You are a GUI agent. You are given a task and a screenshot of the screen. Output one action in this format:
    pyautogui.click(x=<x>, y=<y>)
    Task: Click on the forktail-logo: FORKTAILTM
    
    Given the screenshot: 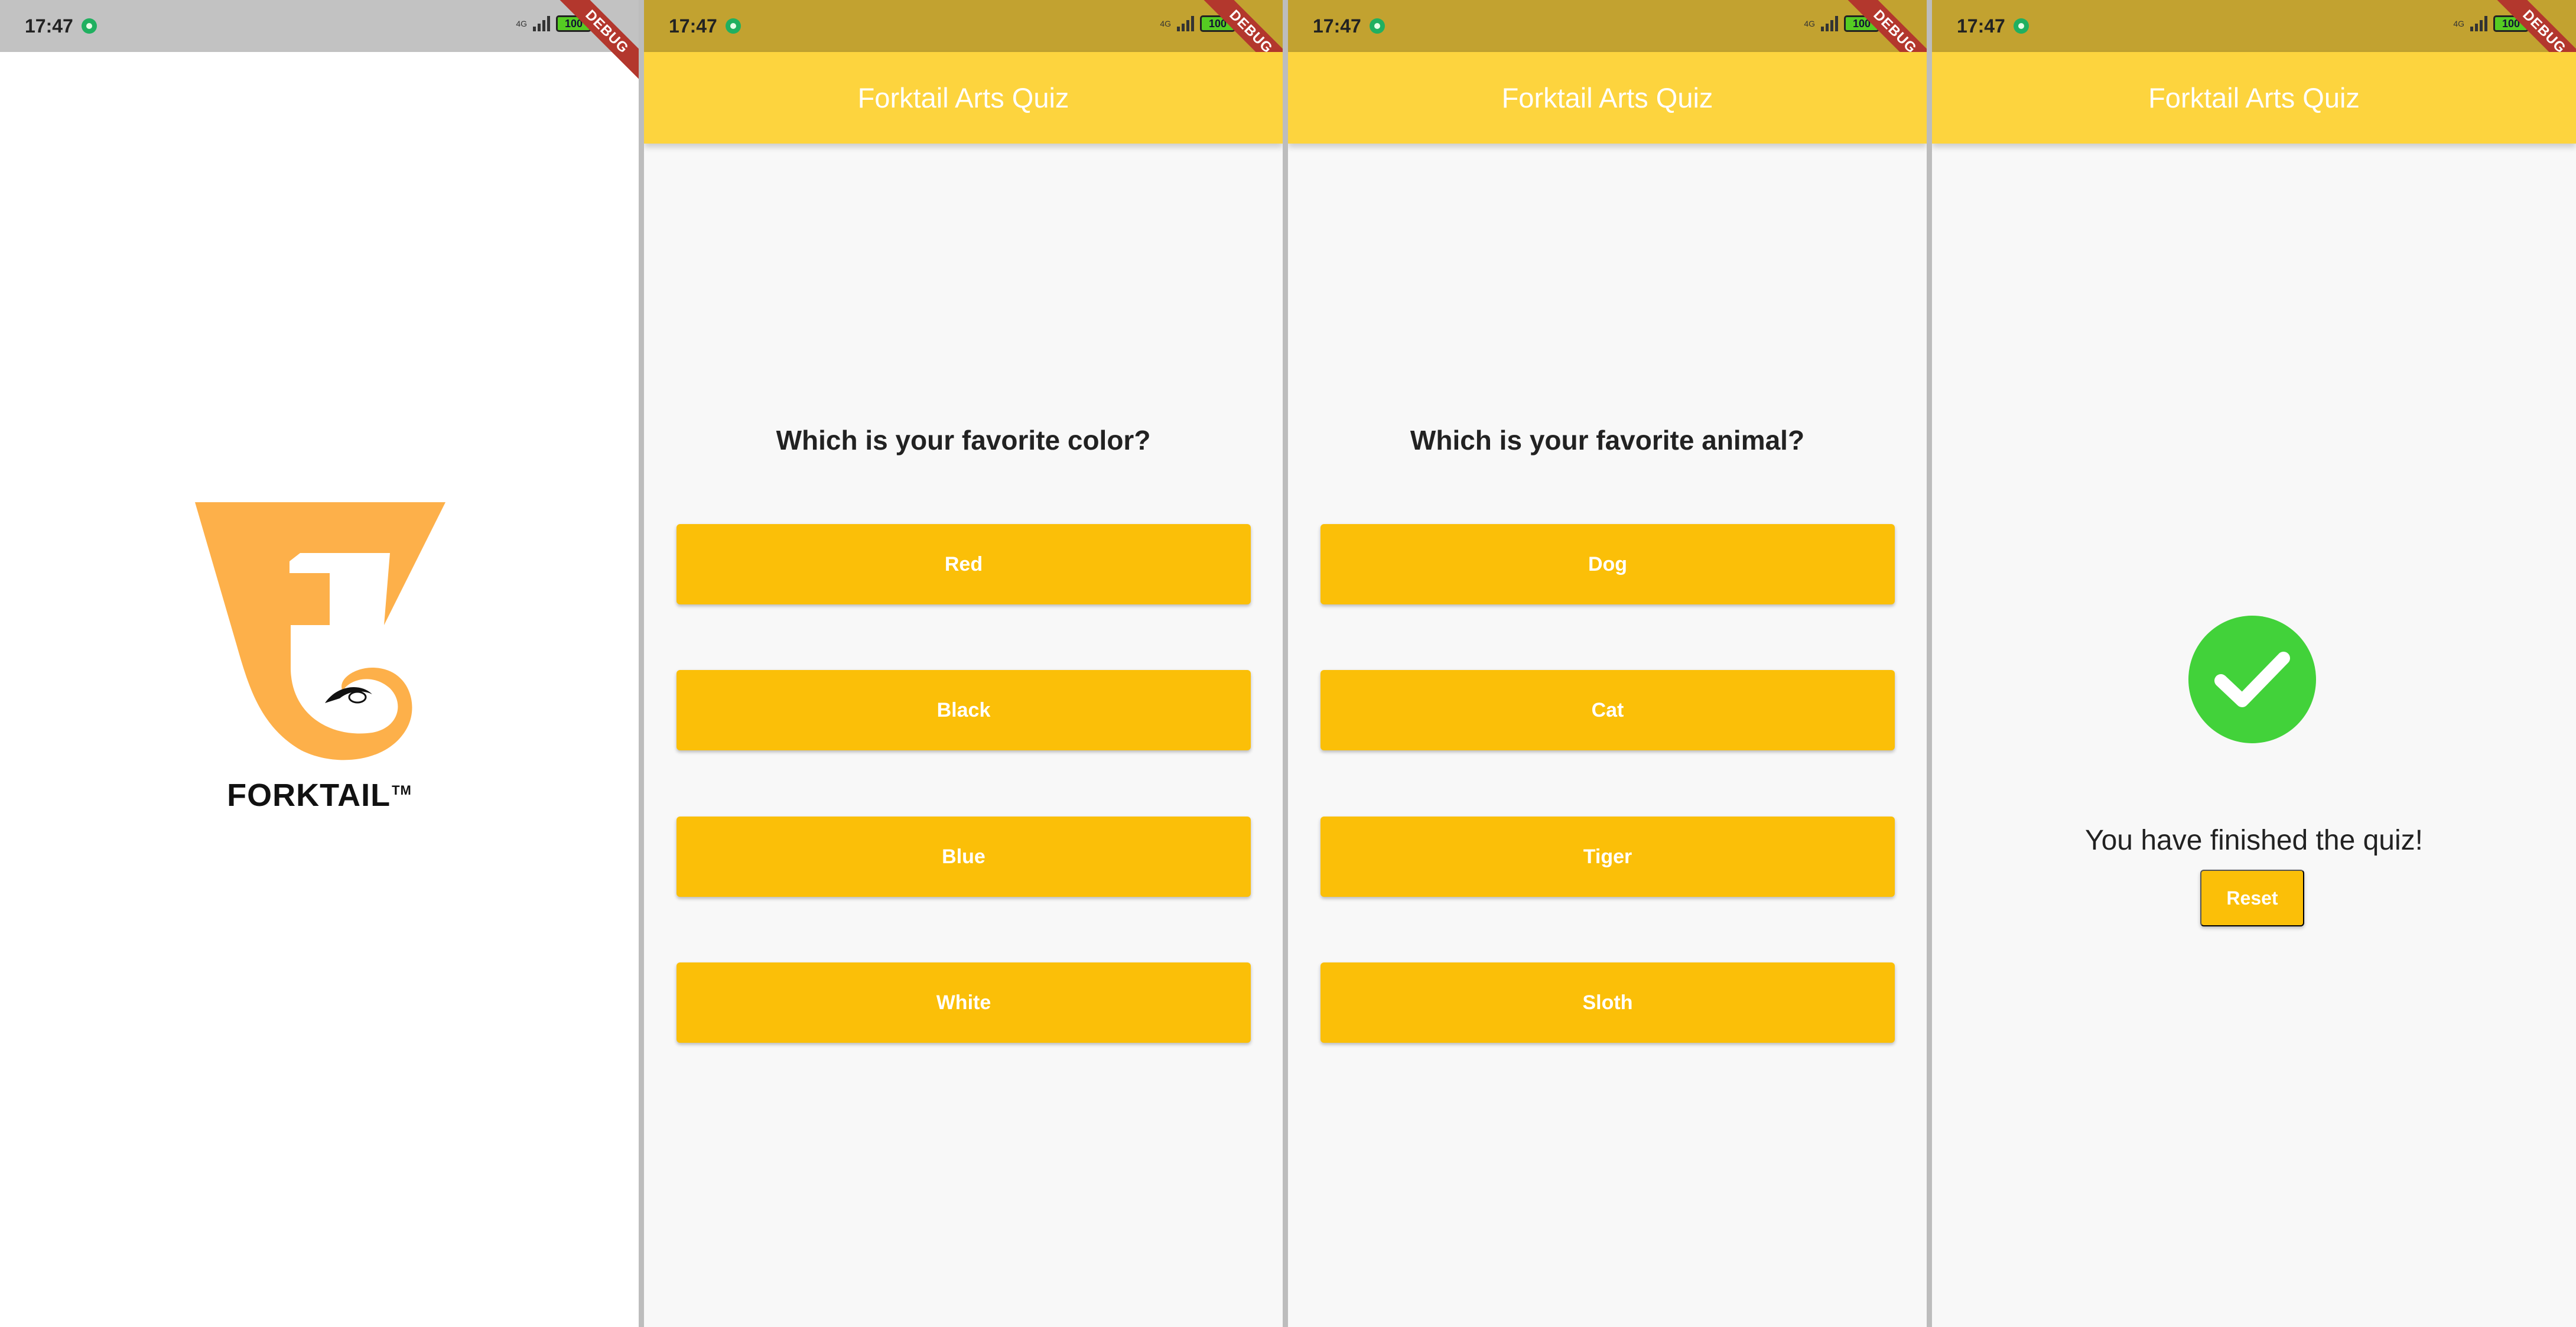 What is the action you would take?
    pyautogui.click(x=319, y=658)
    